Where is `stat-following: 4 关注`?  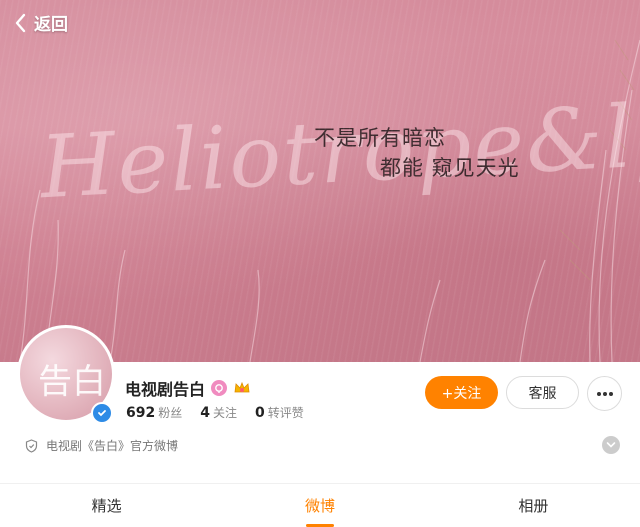 stat-following: 4 关注 is located at coordinates (218, 412).